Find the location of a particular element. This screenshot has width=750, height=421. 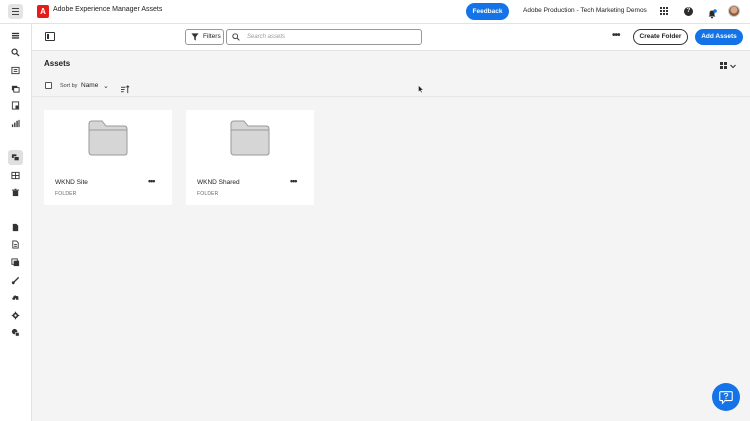

feedback-button: Feedback is located at coordinates (487, 11).